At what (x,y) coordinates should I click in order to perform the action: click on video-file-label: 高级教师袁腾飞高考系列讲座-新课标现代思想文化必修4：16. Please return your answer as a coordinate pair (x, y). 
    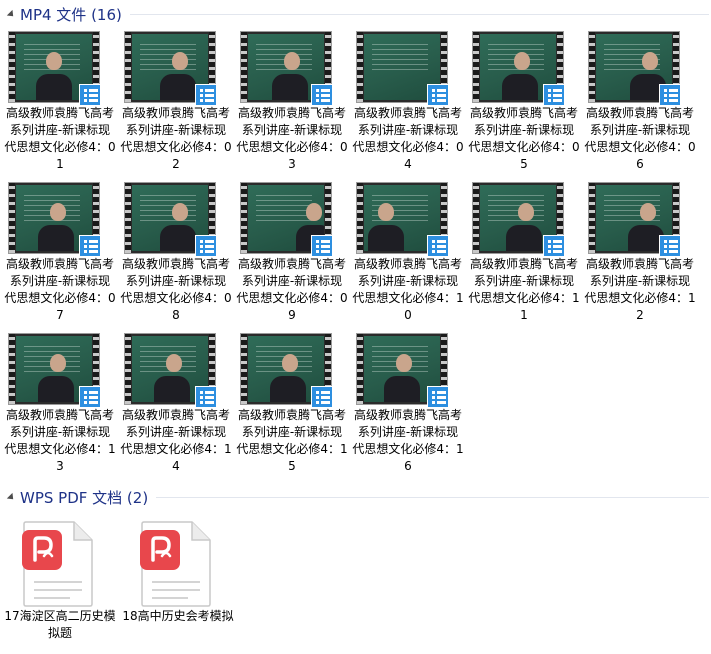
    Looking at the image, I should click on (408, 440).